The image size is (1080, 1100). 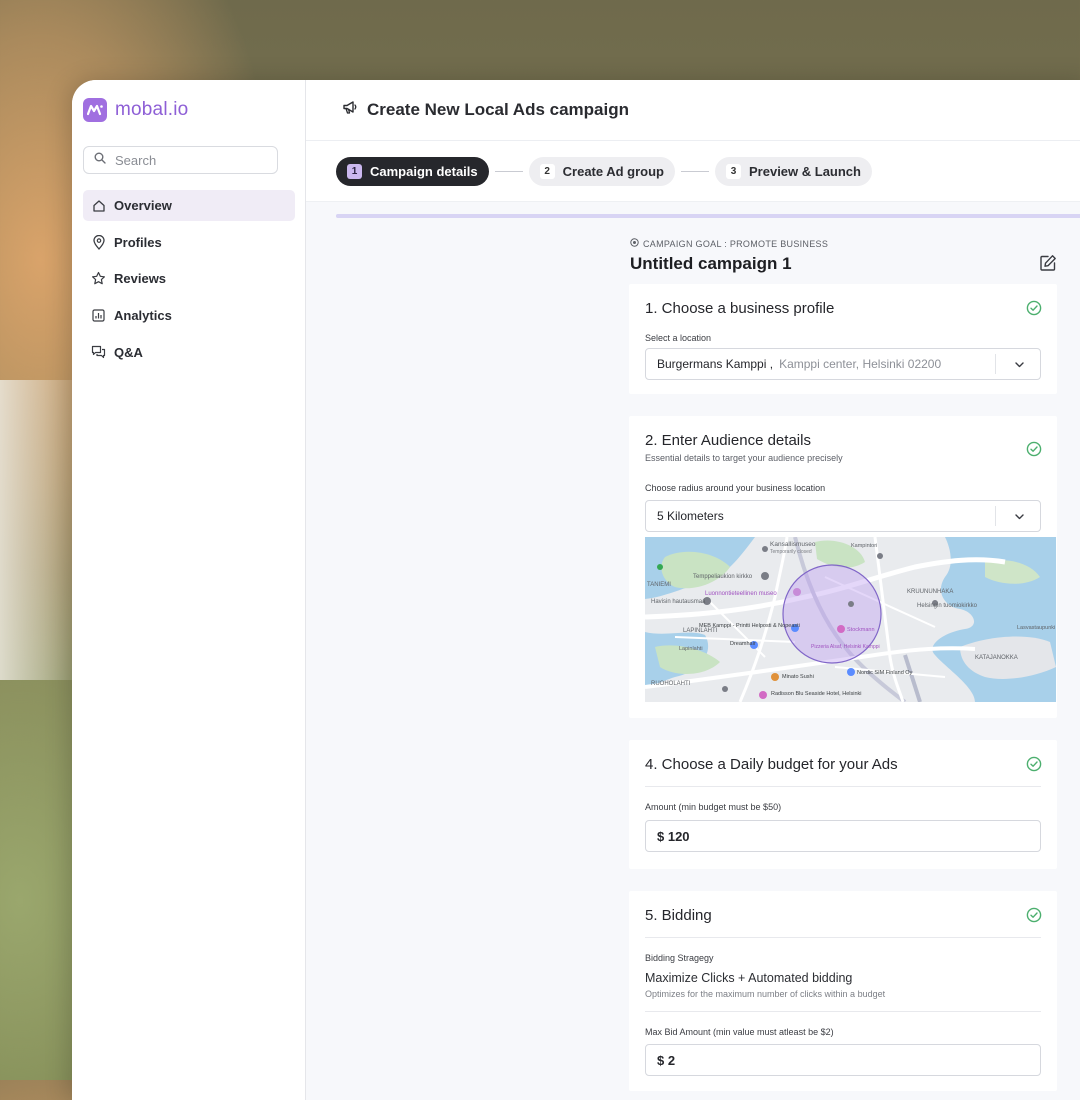 I want to click on sidebar-item-label: Overview, so click(x=143, y=205).